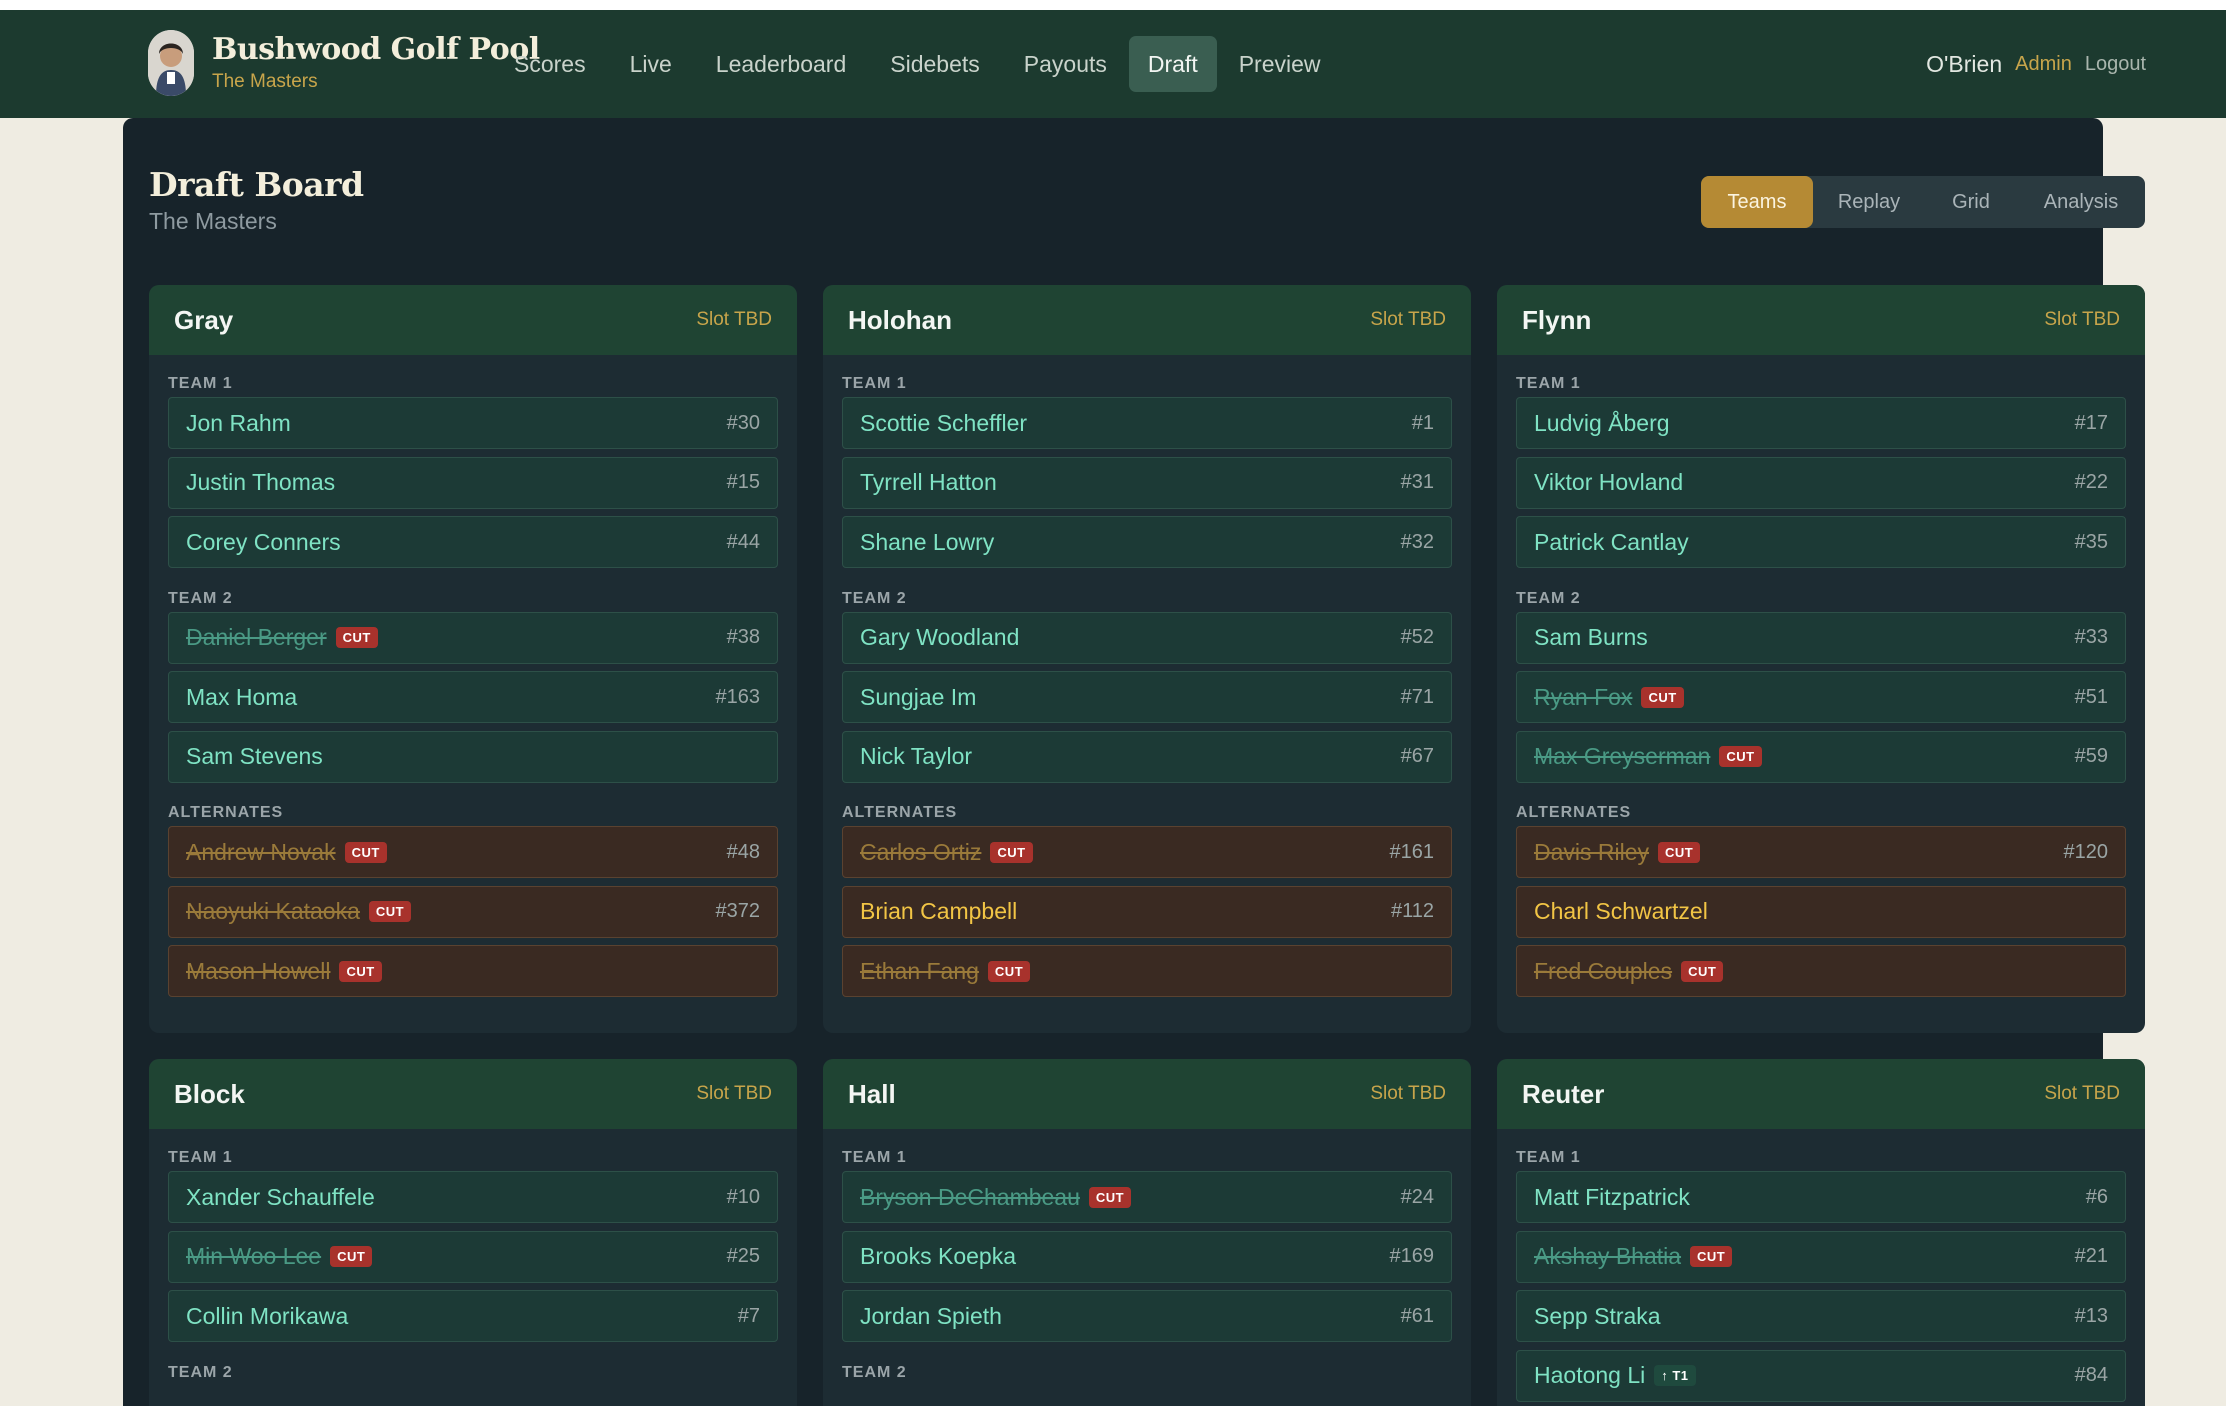  Describe the element at coordinates (473, 423) in the screenshot. I see `player-row: Jon Rahm #30` at that location.